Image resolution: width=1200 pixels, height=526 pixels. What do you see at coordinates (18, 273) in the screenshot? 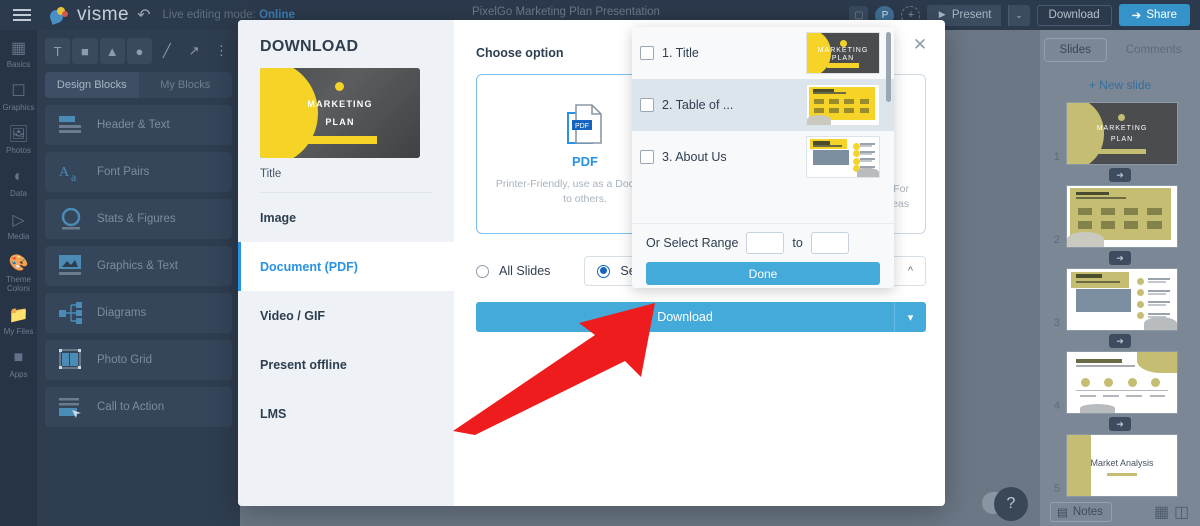
I see `rail-item-theme-colors: 🎨 Theme Colors` at bounding box center [18, 273].